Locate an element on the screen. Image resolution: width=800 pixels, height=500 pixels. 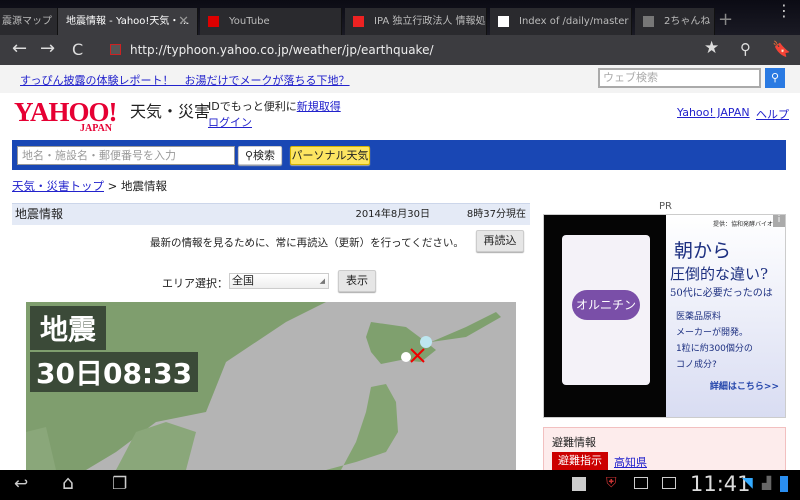
site-icon is located at coordinates (648, 21).